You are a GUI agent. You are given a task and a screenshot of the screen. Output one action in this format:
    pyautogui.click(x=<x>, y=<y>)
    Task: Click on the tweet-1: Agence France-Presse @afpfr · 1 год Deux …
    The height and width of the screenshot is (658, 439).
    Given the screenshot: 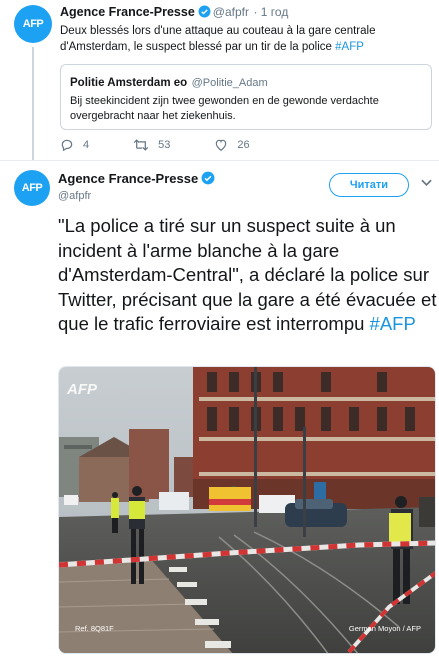 What is the action you would take?
    pyautogui.click(x=246, y=29)
    